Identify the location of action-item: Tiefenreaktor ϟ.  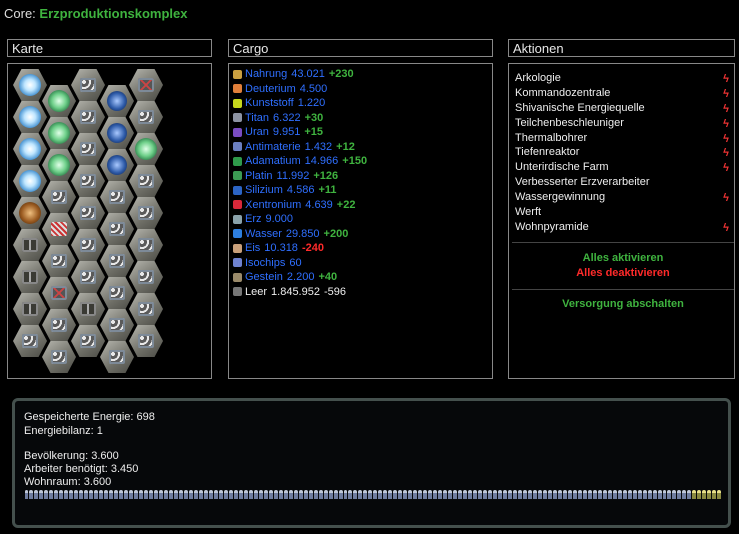
(622, 152).